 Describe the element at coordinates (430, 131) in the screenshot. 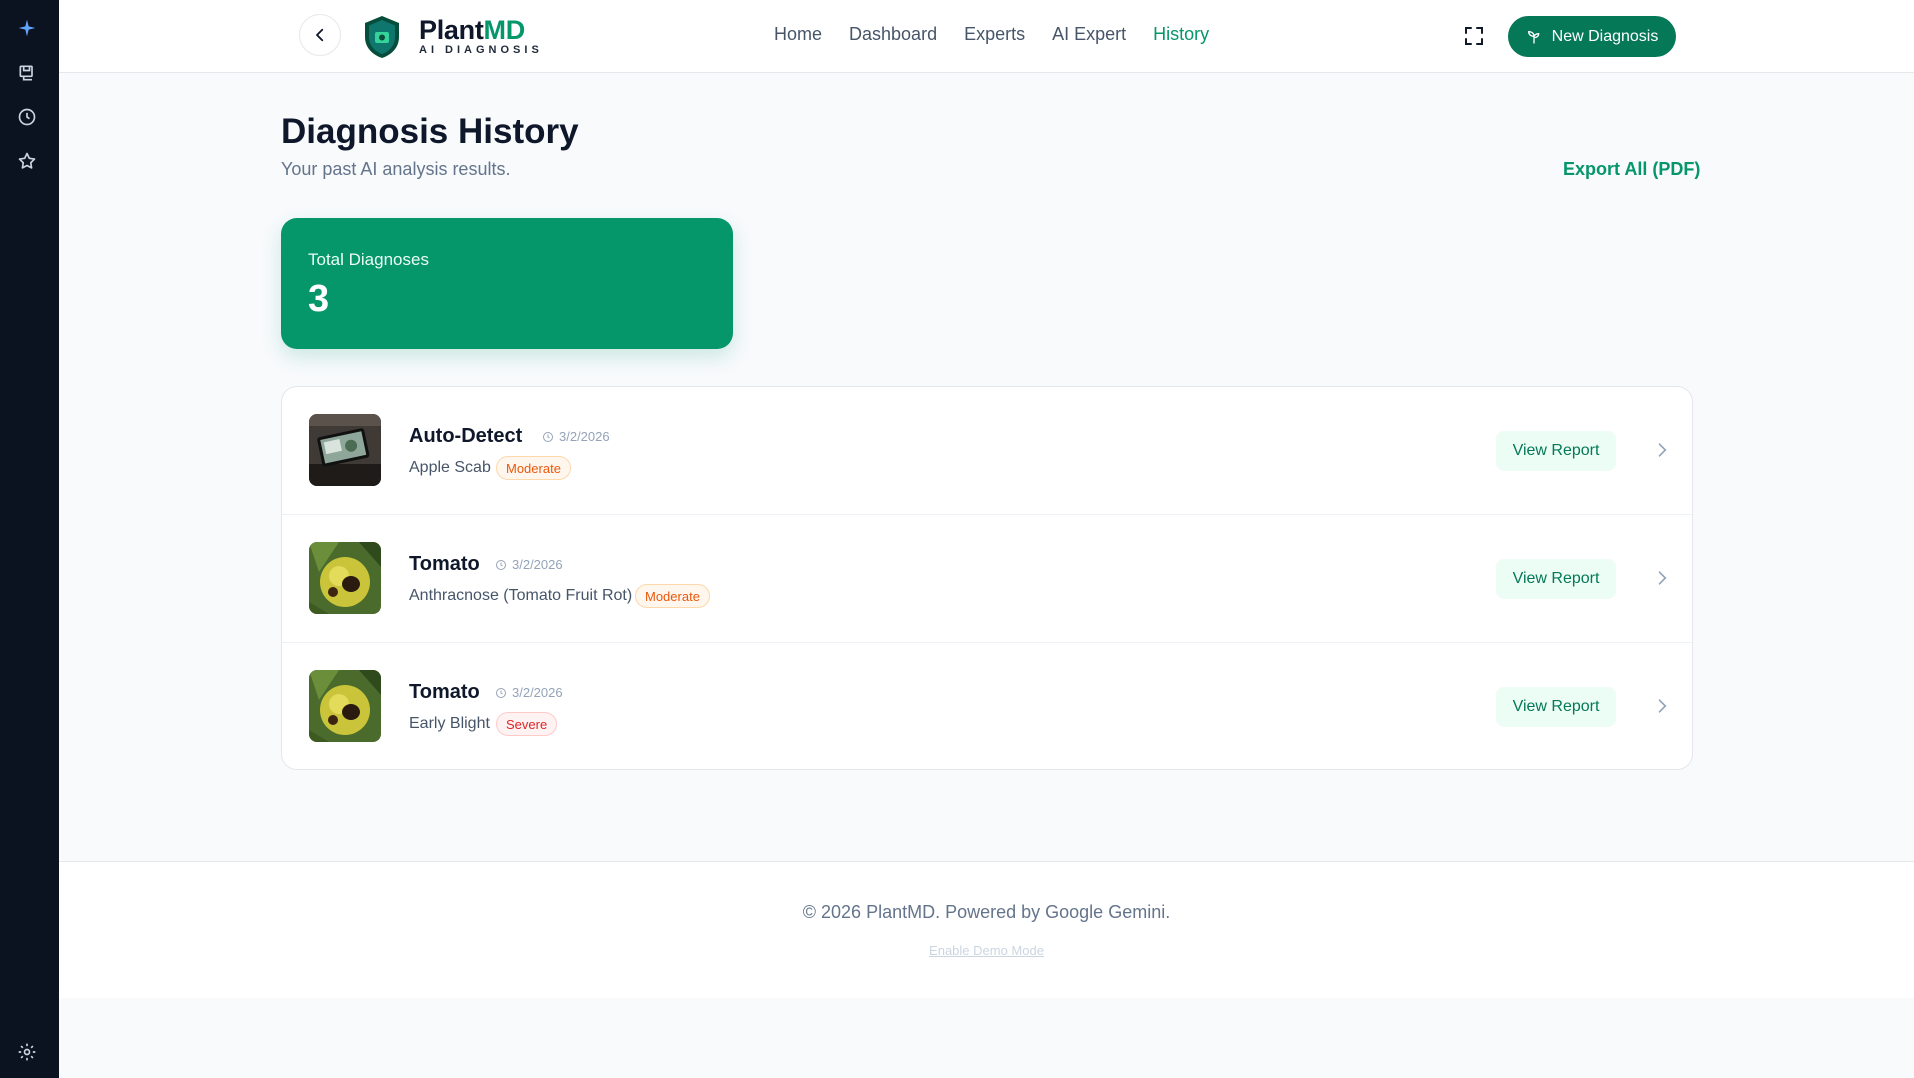

I see `page-title: Diagnosis History` at that location.